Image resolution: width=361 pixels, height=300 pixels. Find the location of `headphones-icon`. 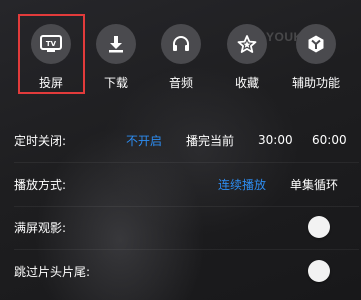

headphones-icon is located at coordinates (181, 44).